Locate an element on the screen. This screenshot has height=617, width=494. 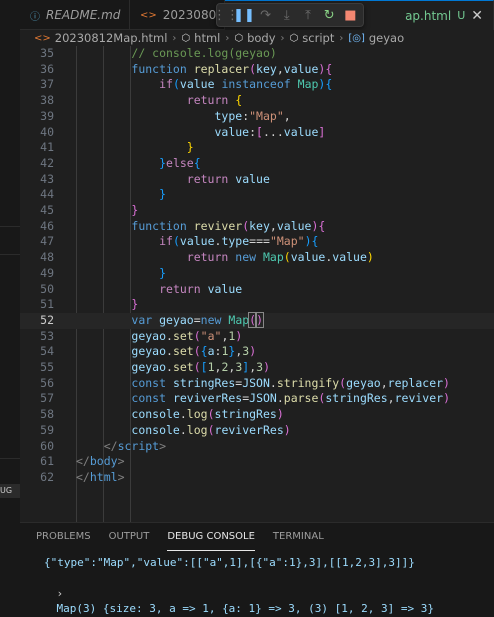
code-token: set is located at coordinates (183, 351).